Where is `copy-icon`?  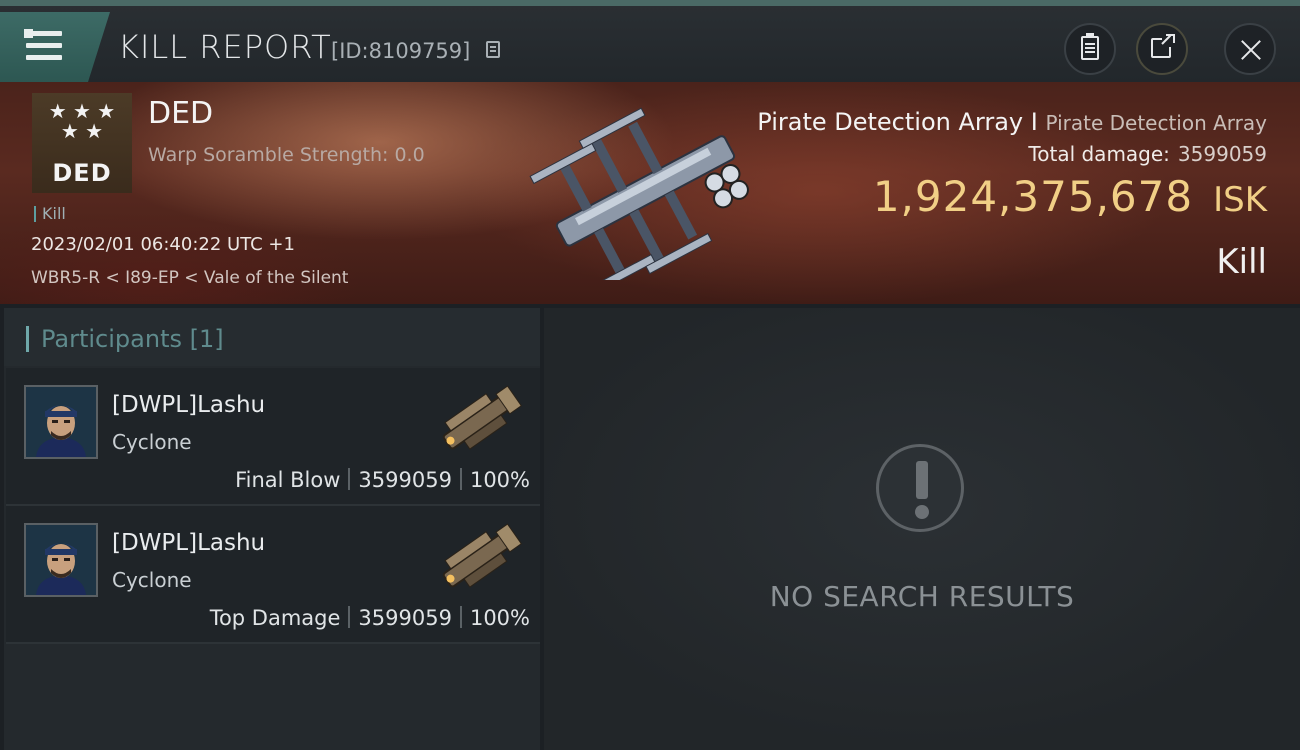 copy-icon is located at coordinates (493, 49).